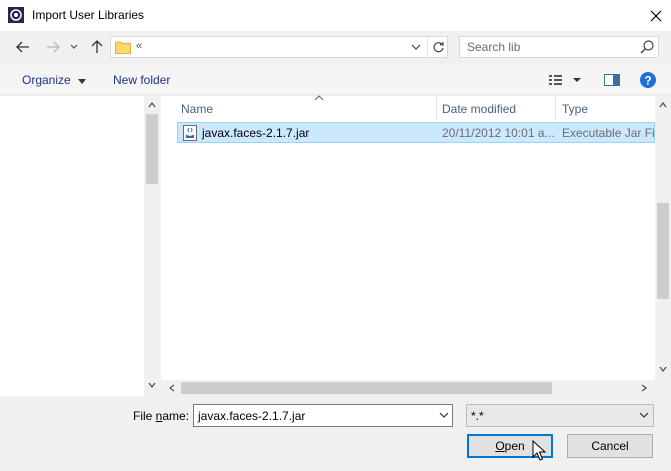  I want to click on search-box: Search lib, so click(559, 47).